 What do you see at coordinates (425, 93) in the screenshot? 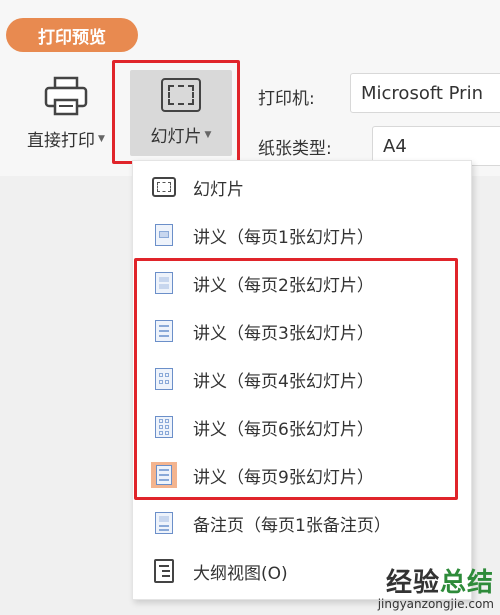
I see `printer-select: Microsoft Prin` at bounding box center [425, 93].